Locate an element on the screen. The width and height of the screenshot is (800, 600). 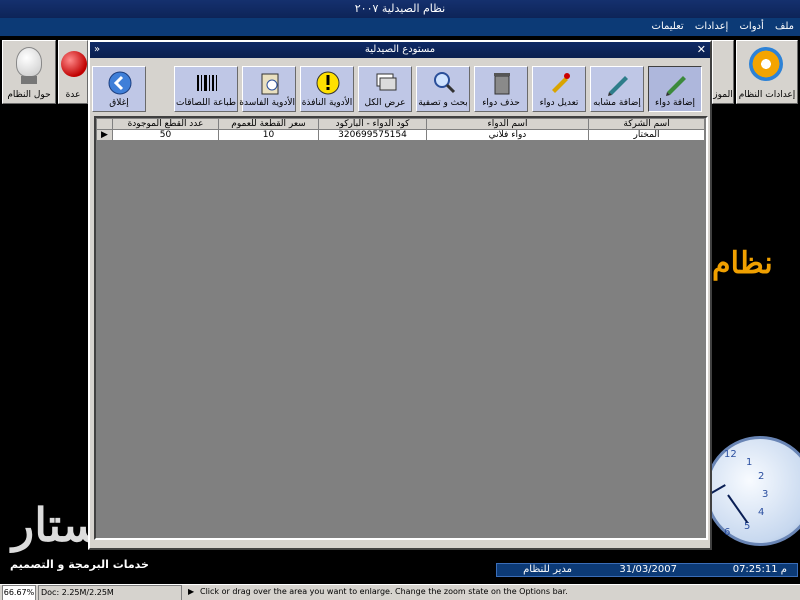
gear-icon is located at coordinates (766, 64).